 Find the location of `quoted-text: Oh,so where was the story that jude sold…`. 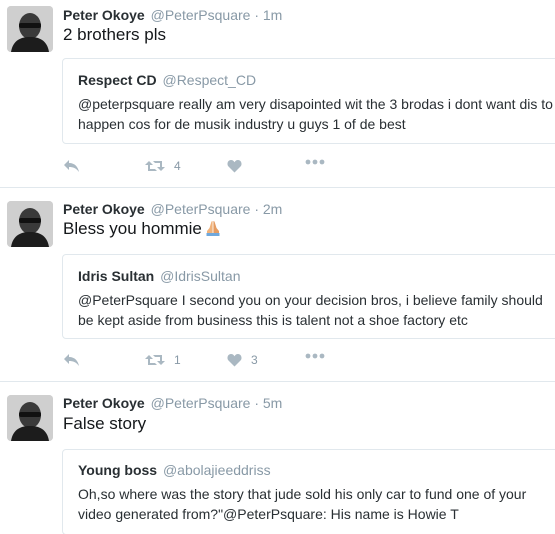

quoted-text: Oh,so where was the story that jude sold… is located at coordinates (302, 504).